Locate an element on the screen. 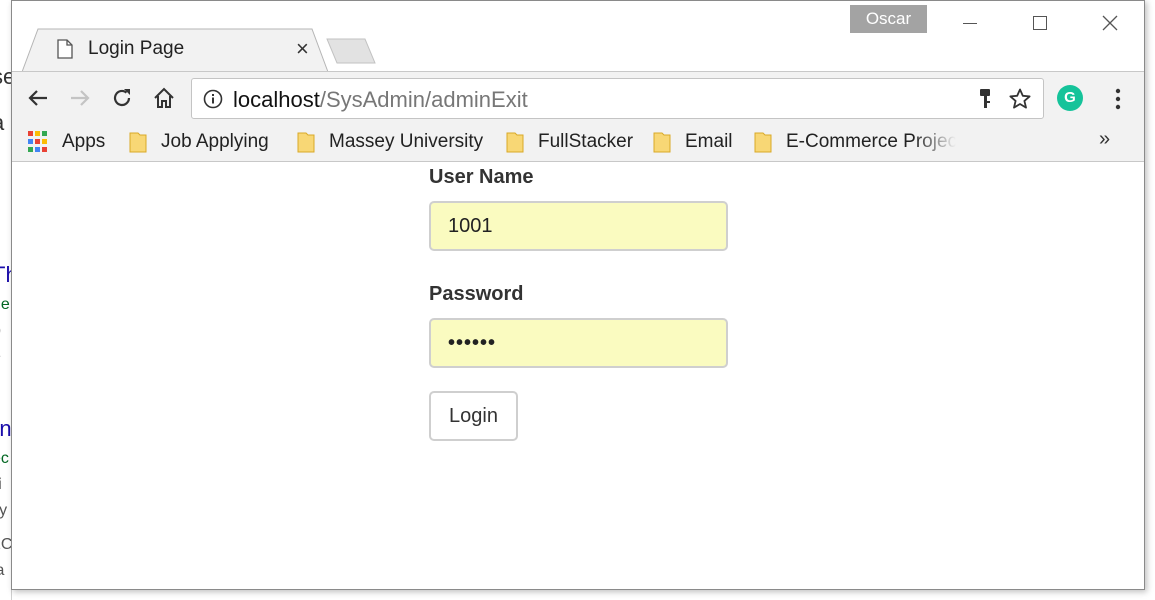 This screenshot has height=600, width=1155. close-window-button is located at coordinates (1109, 23).